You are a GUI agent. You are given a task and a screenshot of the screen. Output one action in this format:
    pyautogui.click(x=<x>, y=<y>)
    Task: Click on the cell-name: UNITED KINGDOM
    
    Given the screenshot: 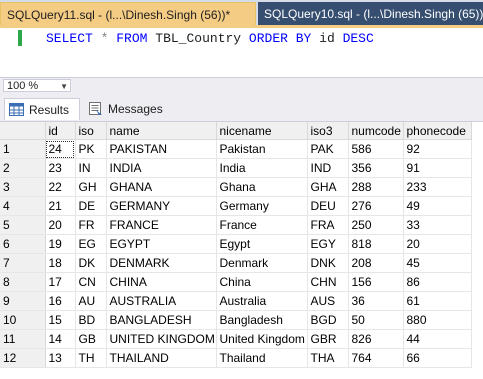 What is the action you would take?
    pyautogui.click(x=161, y=339)
    